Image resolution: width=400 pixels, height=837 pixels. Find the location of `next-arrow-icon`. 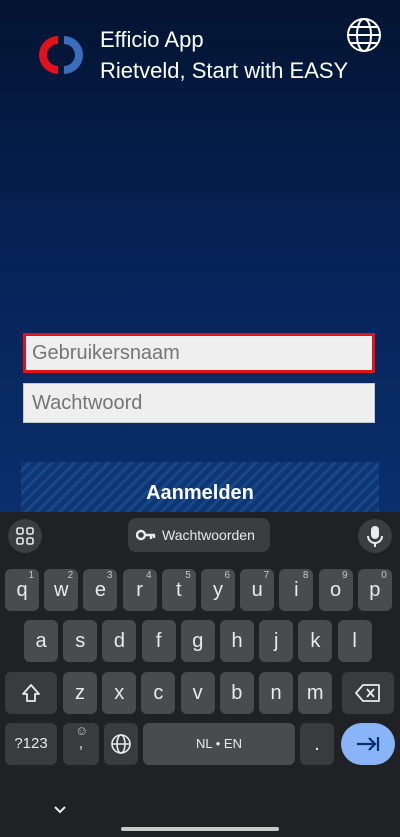

next-arrow-icon is located at coordinates (368, 744).